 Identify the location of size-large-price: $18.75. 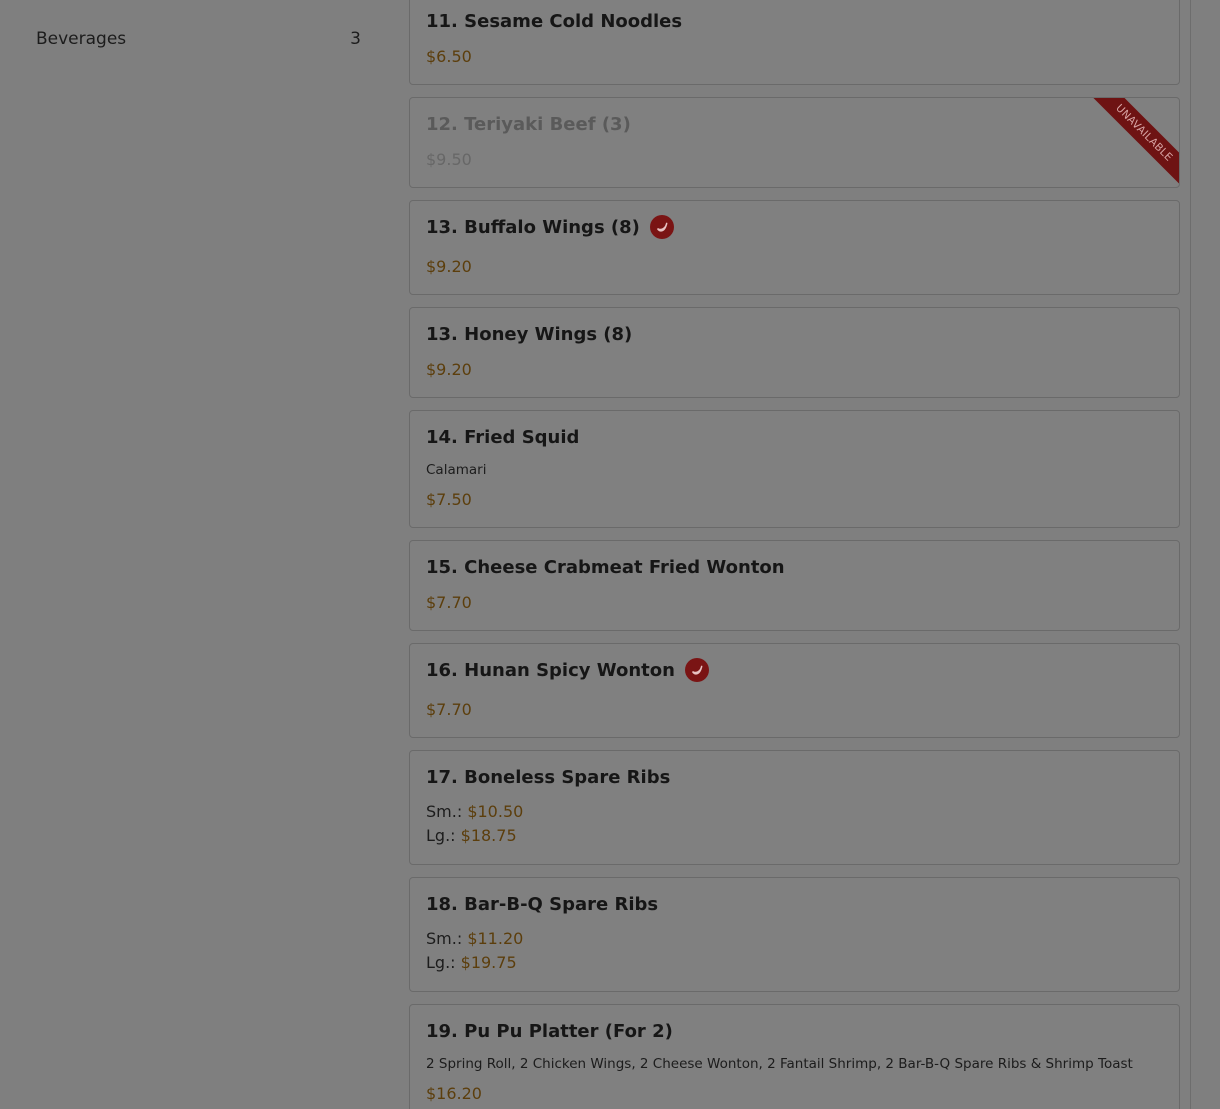
(488, 835).